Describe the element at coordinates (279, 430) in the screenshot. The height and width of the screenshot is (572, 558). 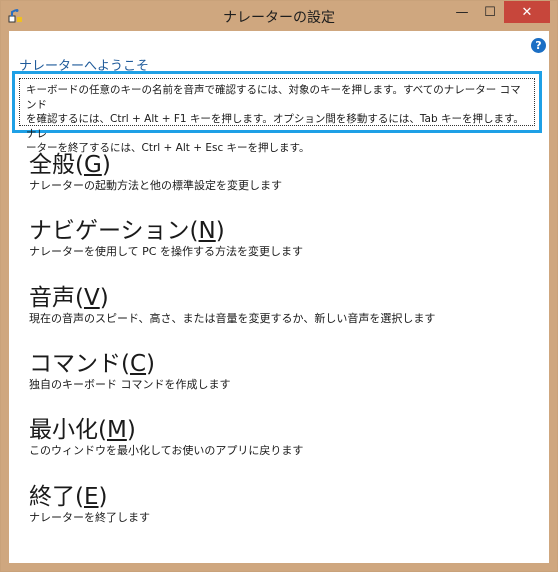
I see `menu-item-title: 最小化(M)` at that location.